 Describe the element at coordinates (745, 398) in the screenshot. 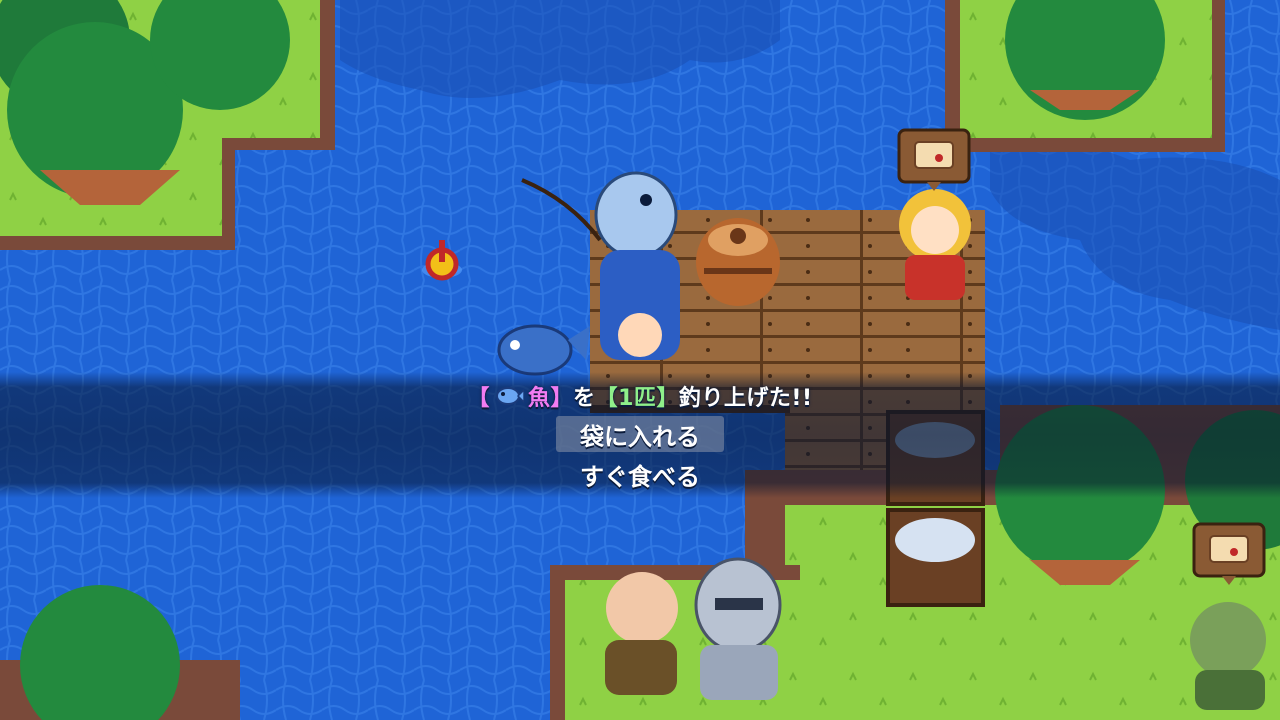

I see `verb-text: 釣り上げた!!` at that location.